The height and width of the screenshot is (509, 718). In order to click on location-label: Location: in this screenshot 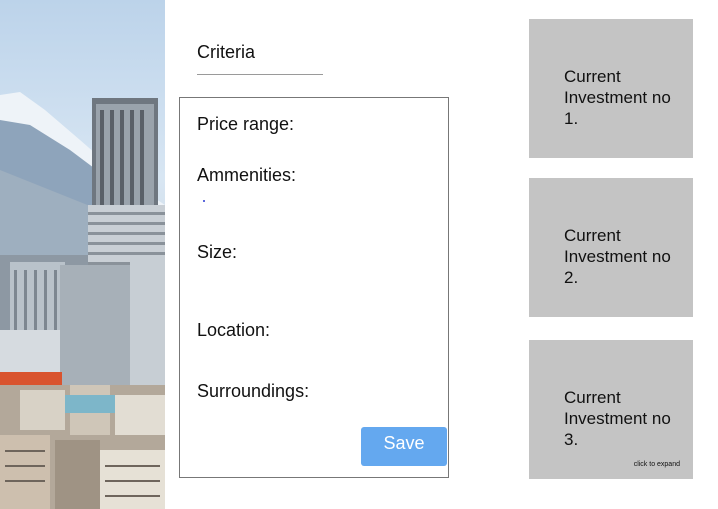, I will do `click(234, 330)`.